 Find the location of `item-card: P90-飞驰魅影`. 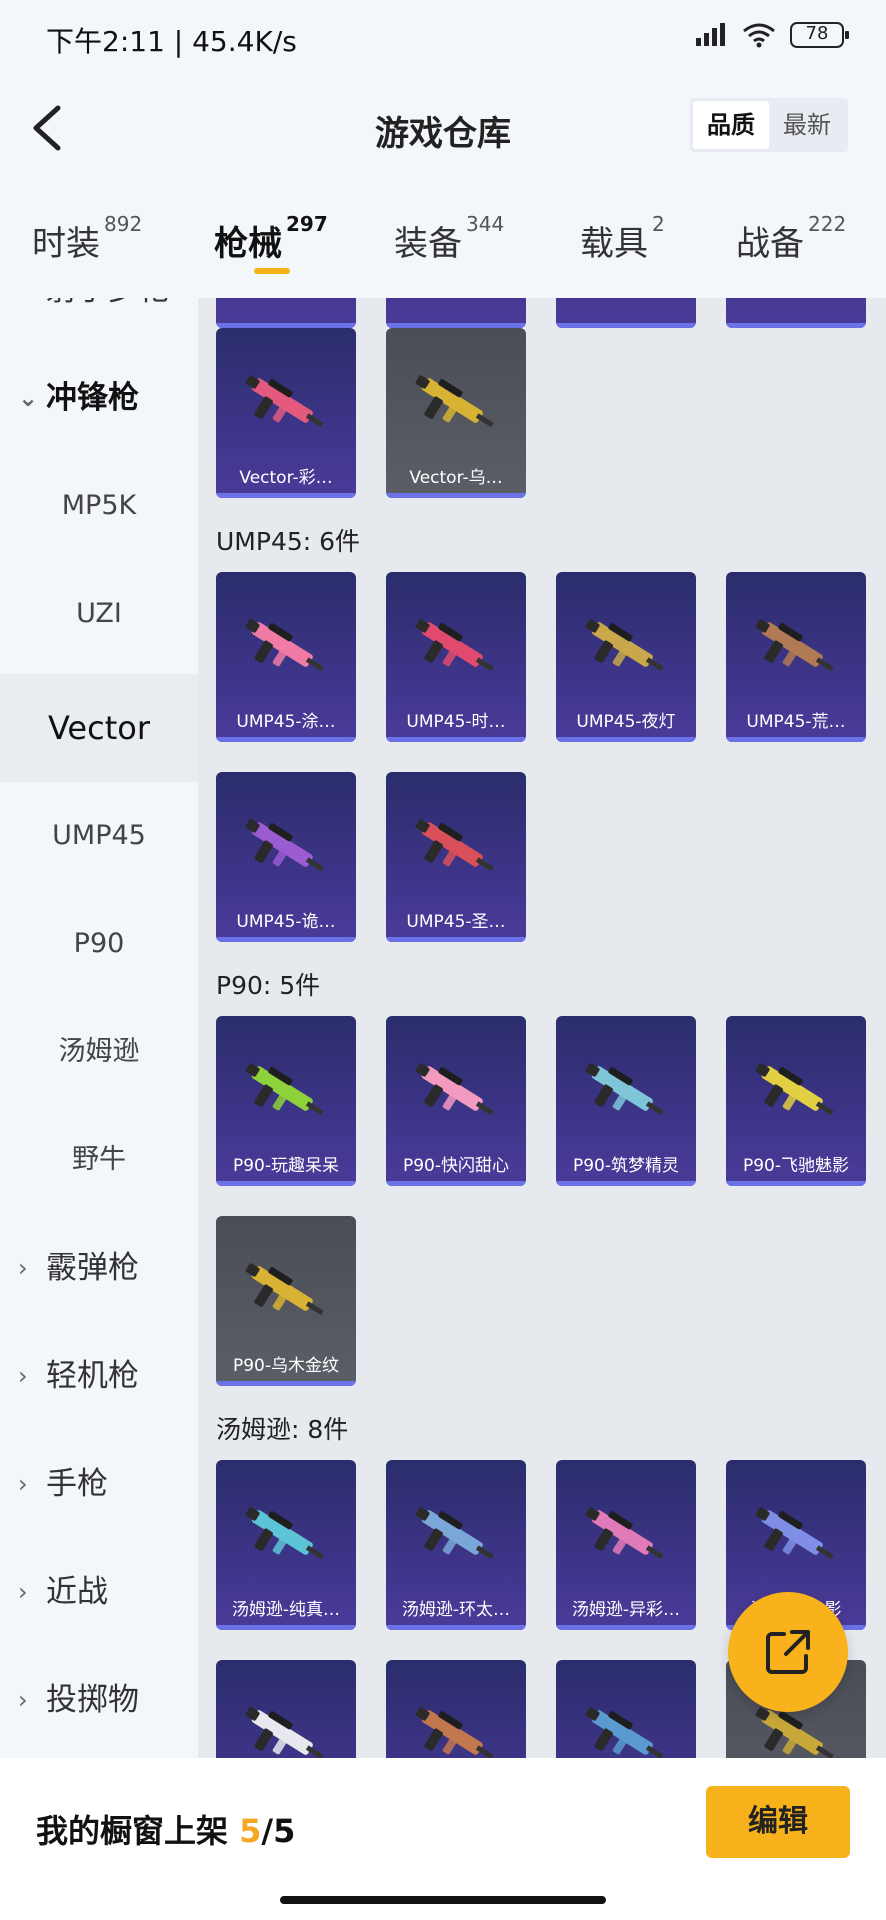

item-card: P90-飞驰魅影 is located at coordinates (796, 1101).